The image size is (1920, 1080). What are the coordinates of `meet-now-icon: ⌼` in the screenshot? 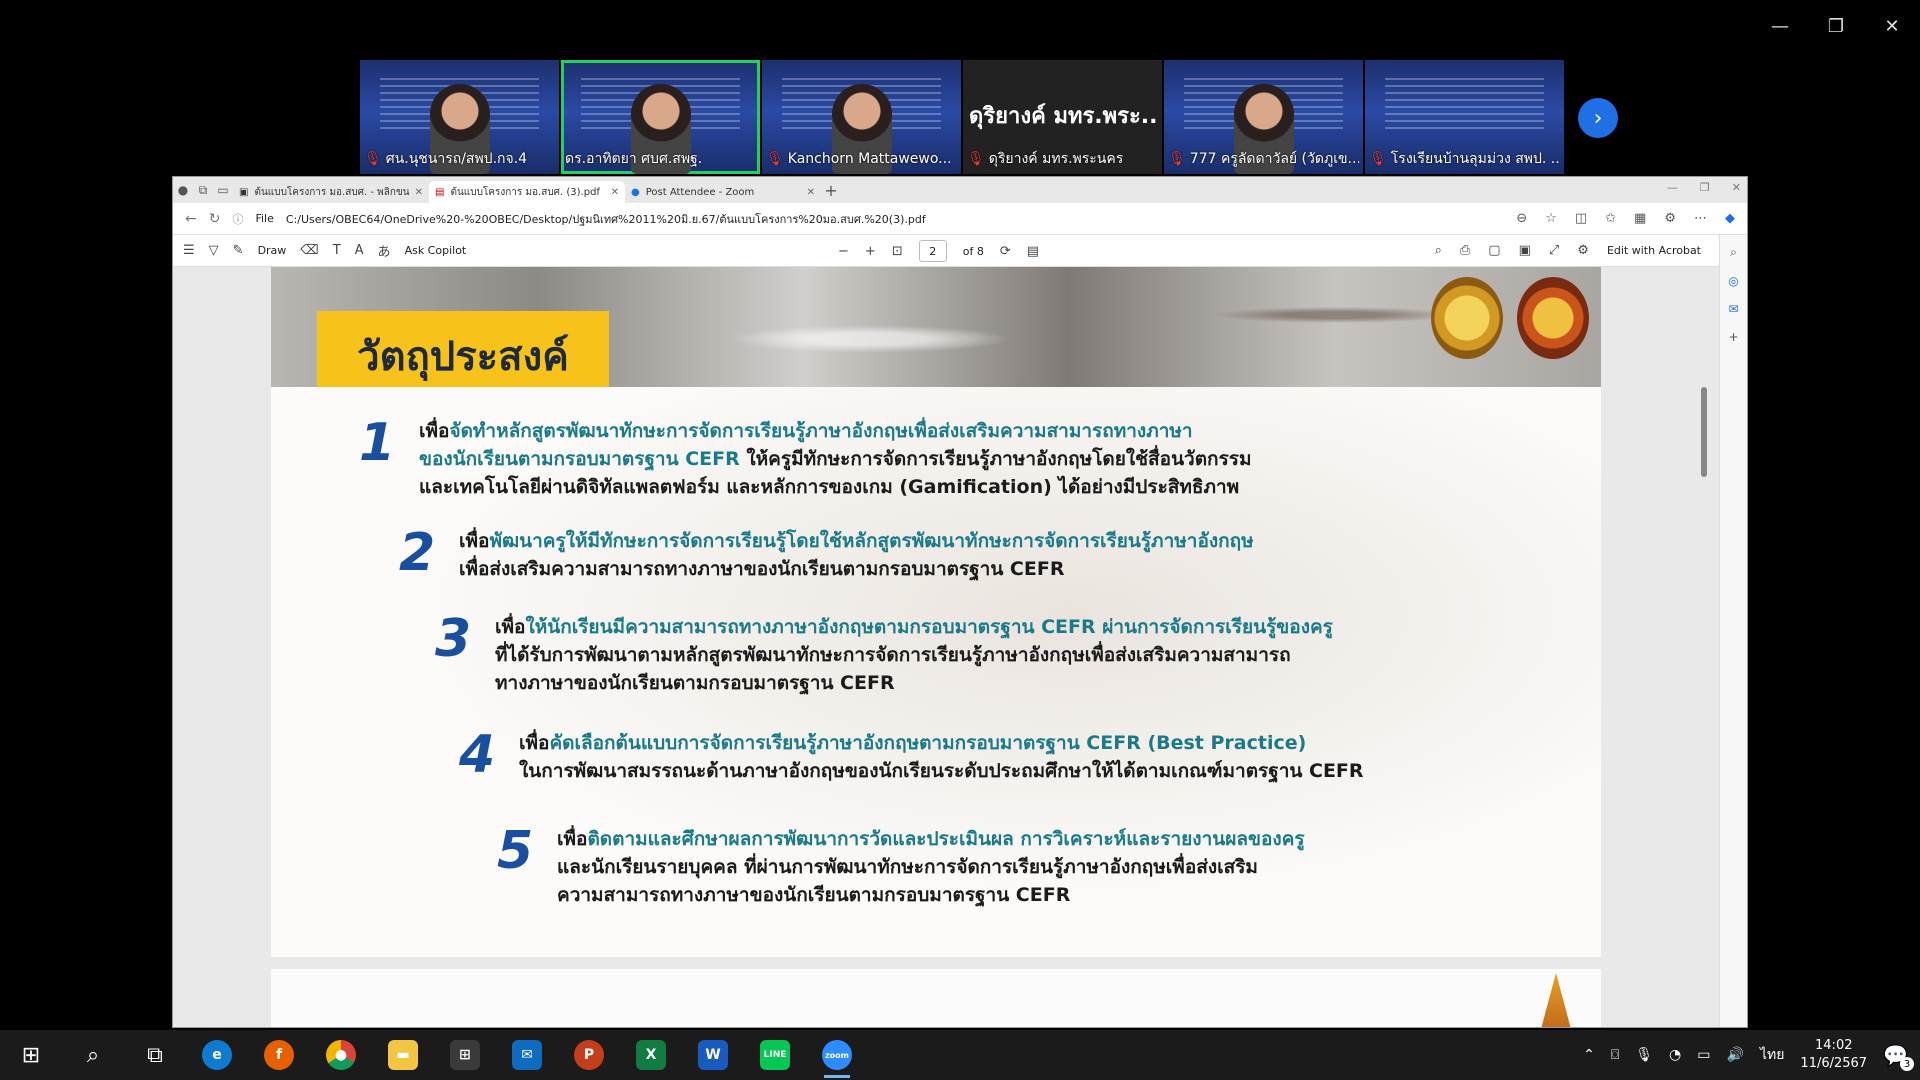 It's located at (1615, 1055).